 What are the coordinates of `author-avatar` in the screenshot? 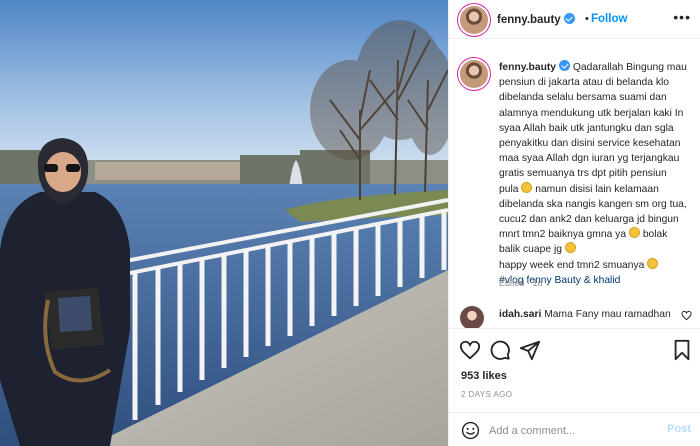 It's located at (474, 20).